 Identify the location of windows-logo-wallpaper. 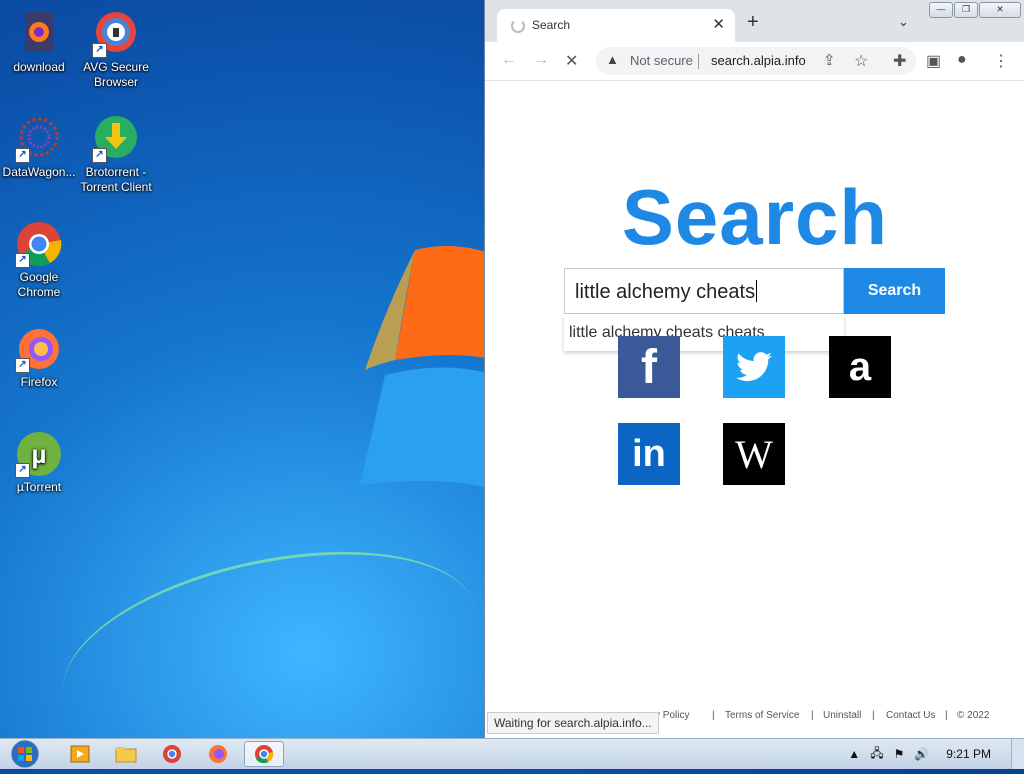
(427, 368).